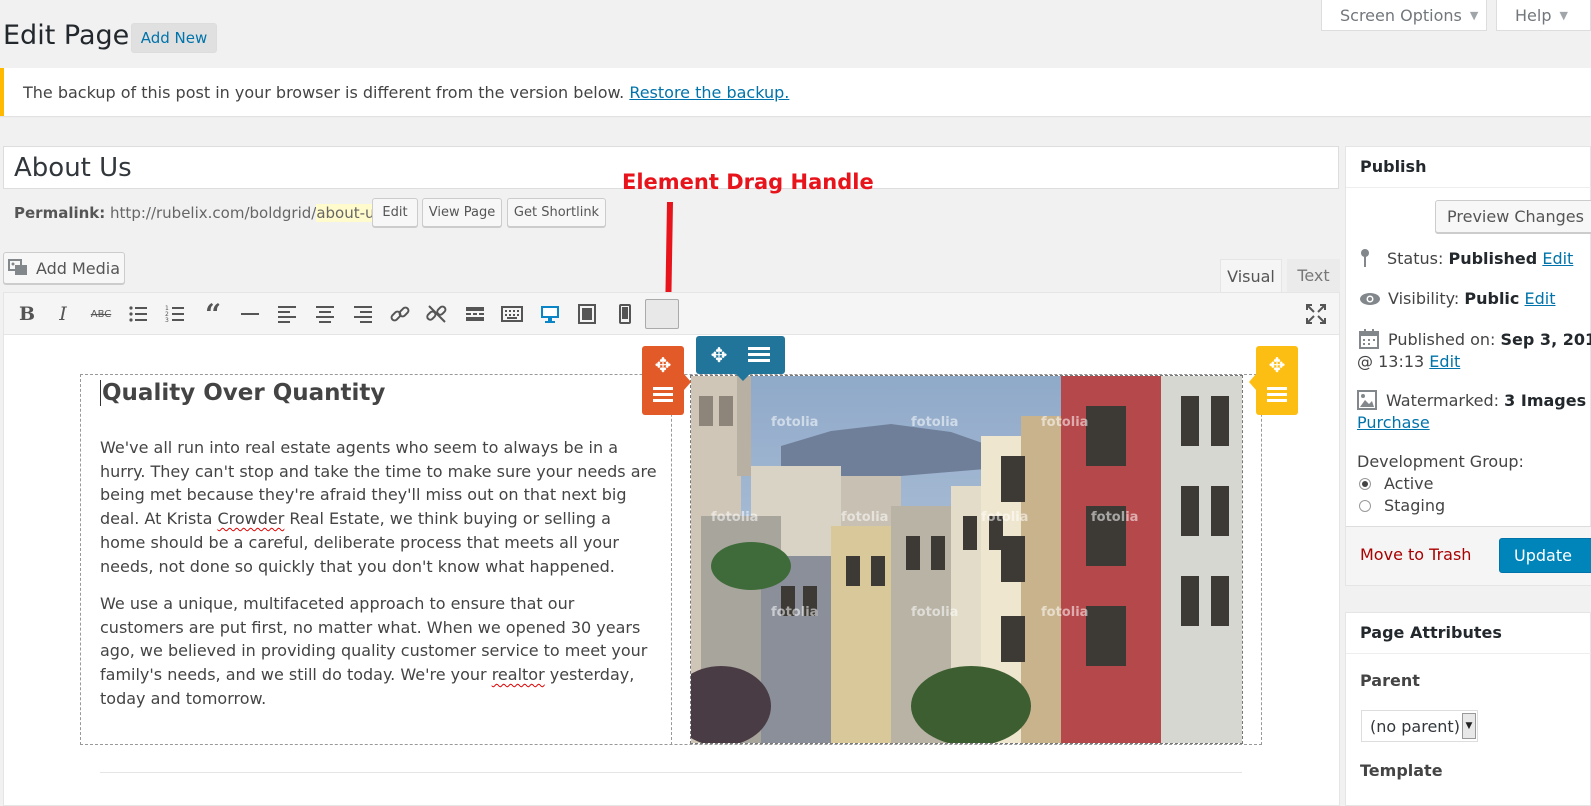  I want to click on template-label: Template, so click(1401, 770).